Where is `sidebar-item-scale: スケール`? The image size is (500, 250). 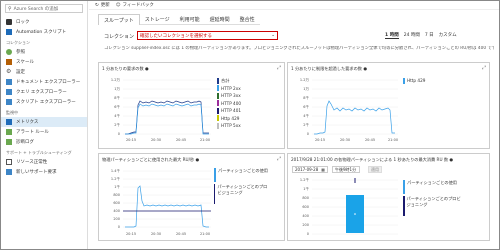
sidebar-item-scale: スケール is located at coordinates (44, 62).